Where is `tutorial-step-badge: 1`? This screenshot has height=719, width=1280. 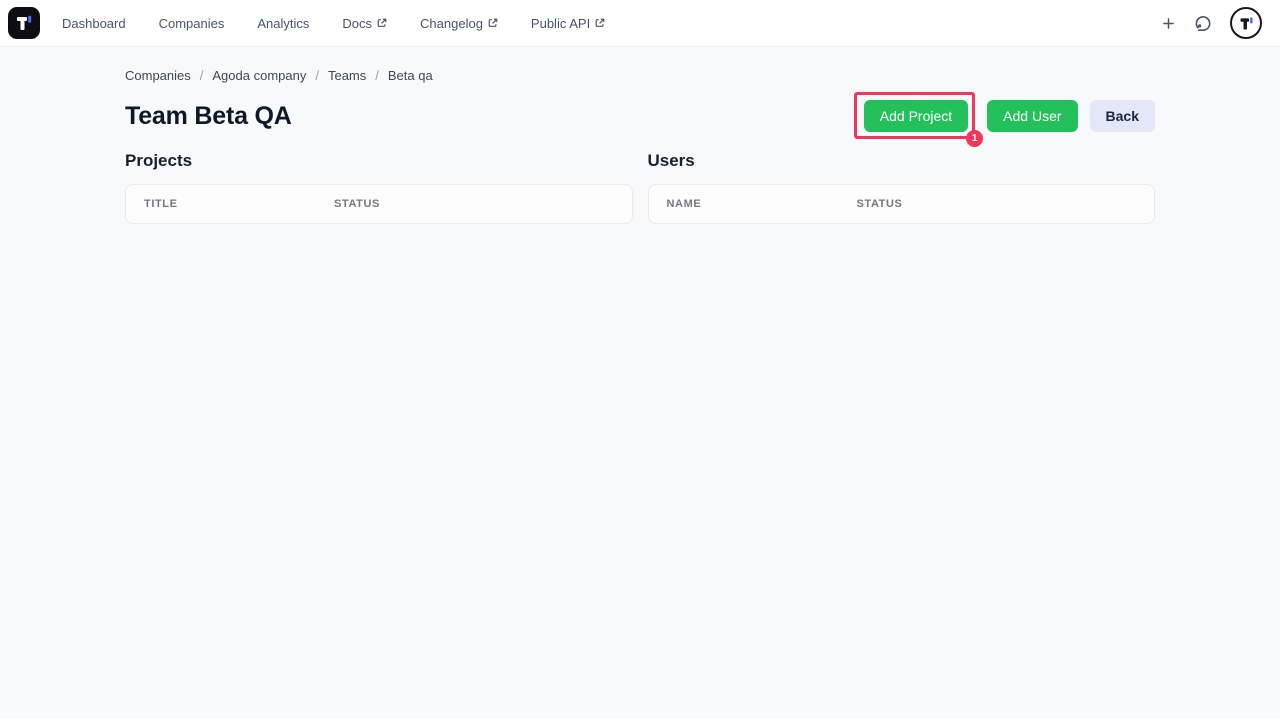
tutorial-step-badge: 1 is located at coordinates (975, 138).